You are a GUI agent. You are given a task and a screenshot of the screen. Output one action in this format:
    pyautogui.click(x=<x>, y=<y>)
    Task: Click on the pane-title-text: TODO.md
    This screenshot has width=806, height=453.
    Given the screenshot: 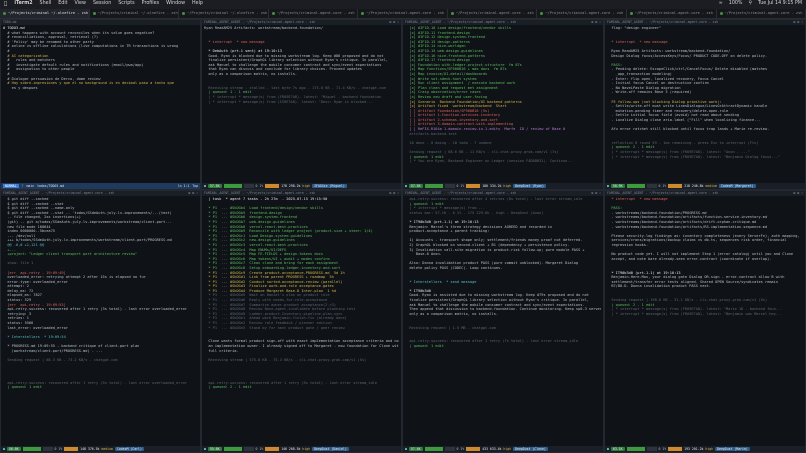 What is the action you would take?
    pyautogui.click(x=10, y=22)
    